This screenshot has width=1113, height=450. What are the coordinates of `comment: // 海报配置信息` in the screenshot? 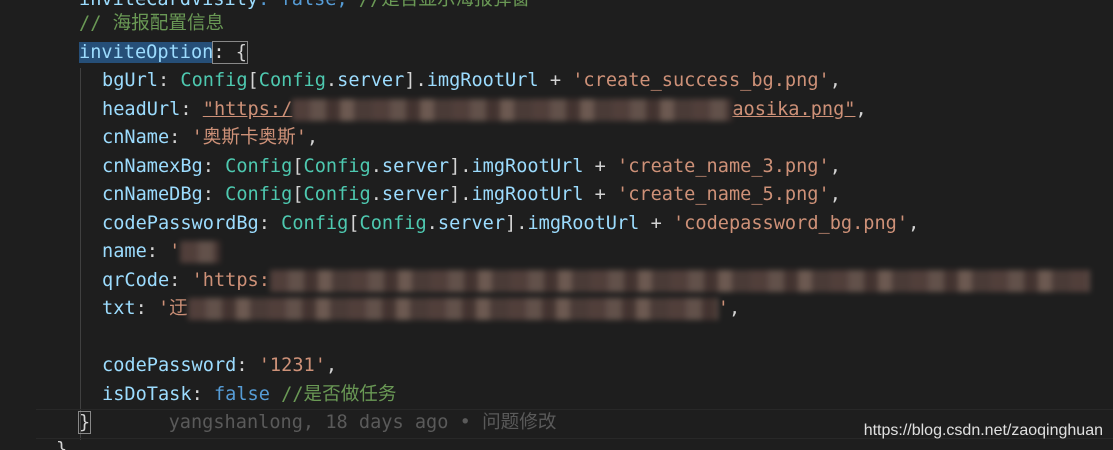 It's located at (152, 23).